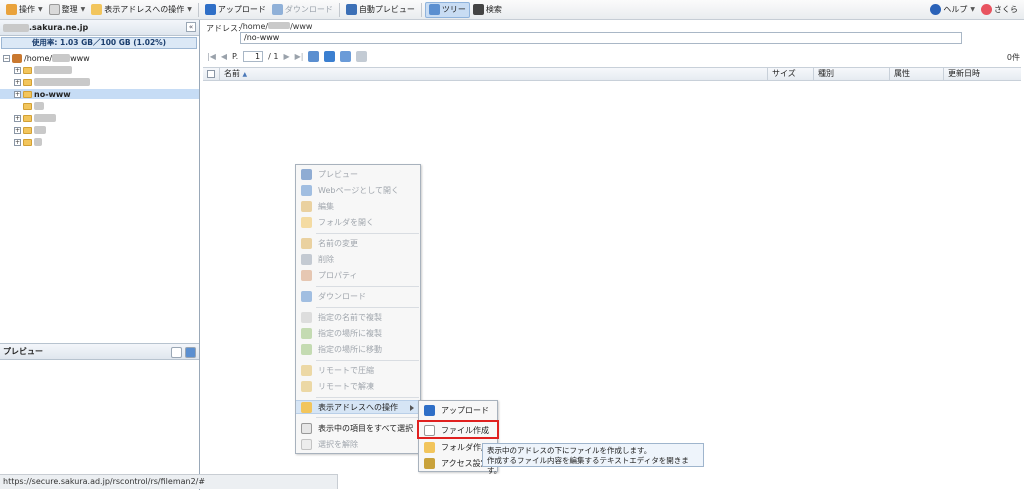 Image resolution: width=1024 pixels, height=490 pixels. Describe the element at coordinates (306, 386) in the screenshot. I see `archive-icon` at that location.